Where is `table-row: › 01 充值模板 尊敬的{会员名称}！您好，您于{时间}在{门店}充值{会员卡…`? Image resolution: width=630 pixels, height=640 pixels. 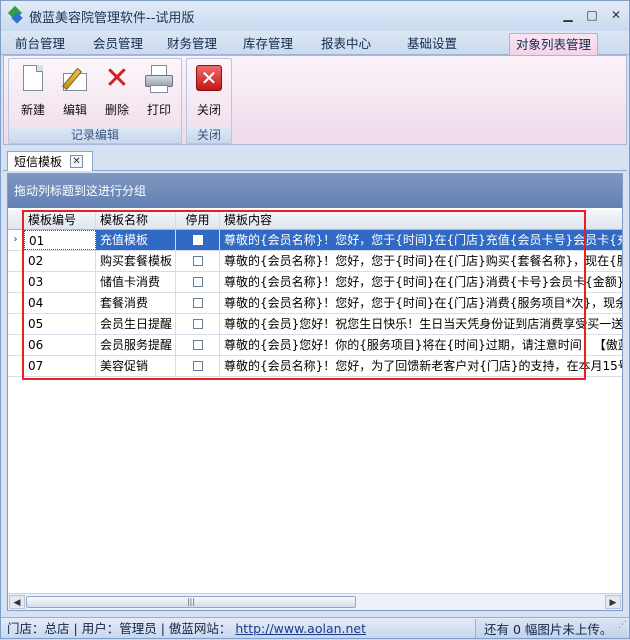
table-row: › 01 充值模板 尊敬的{会员名称}！您好，您于{时间}在{门店}充值{会员卡… is located at coordinates (315, 240).